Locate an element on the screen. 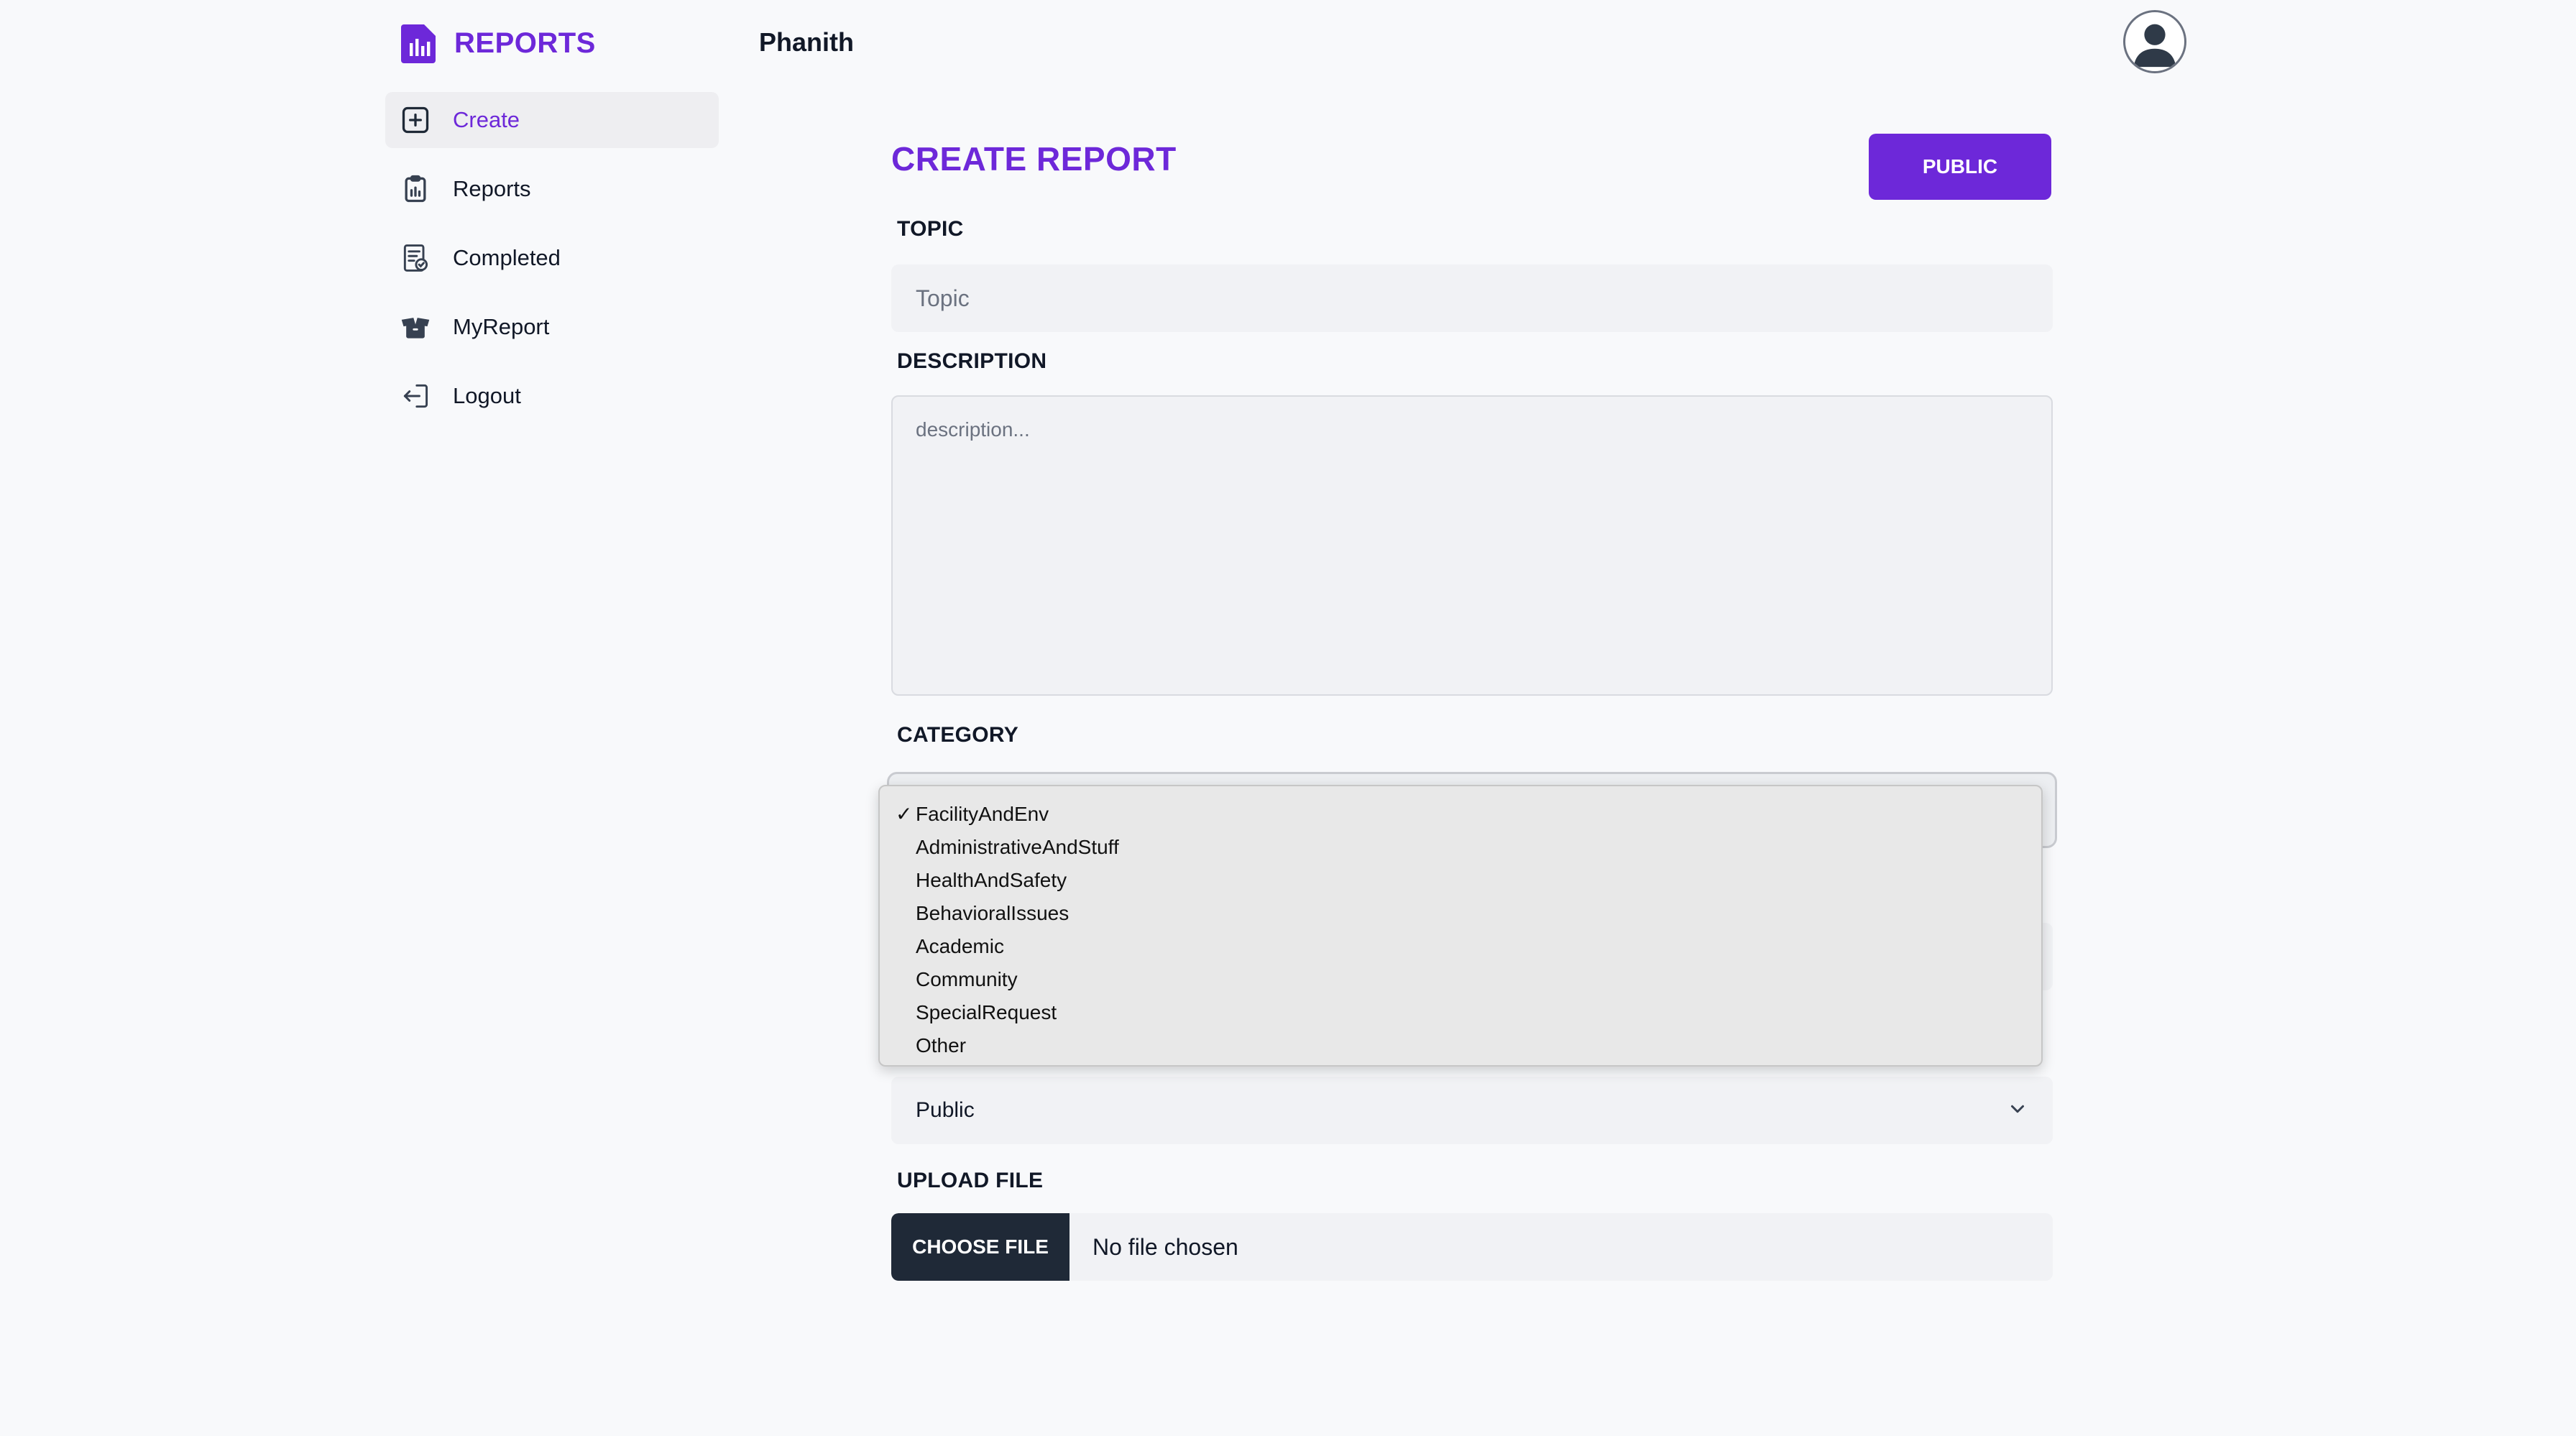 The image size is (2576, 1436). user-name: Phanith is located at coordinates (806, 42).